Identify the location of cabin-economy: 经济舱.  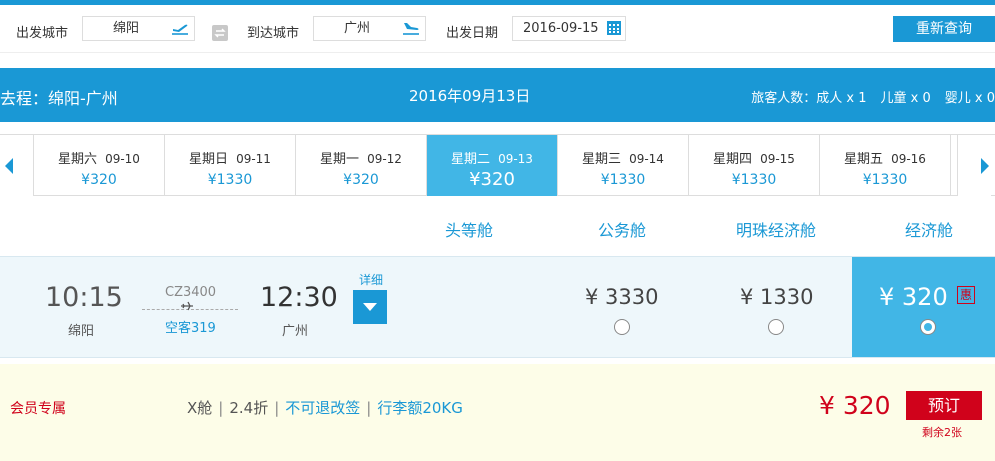
(929, 230).